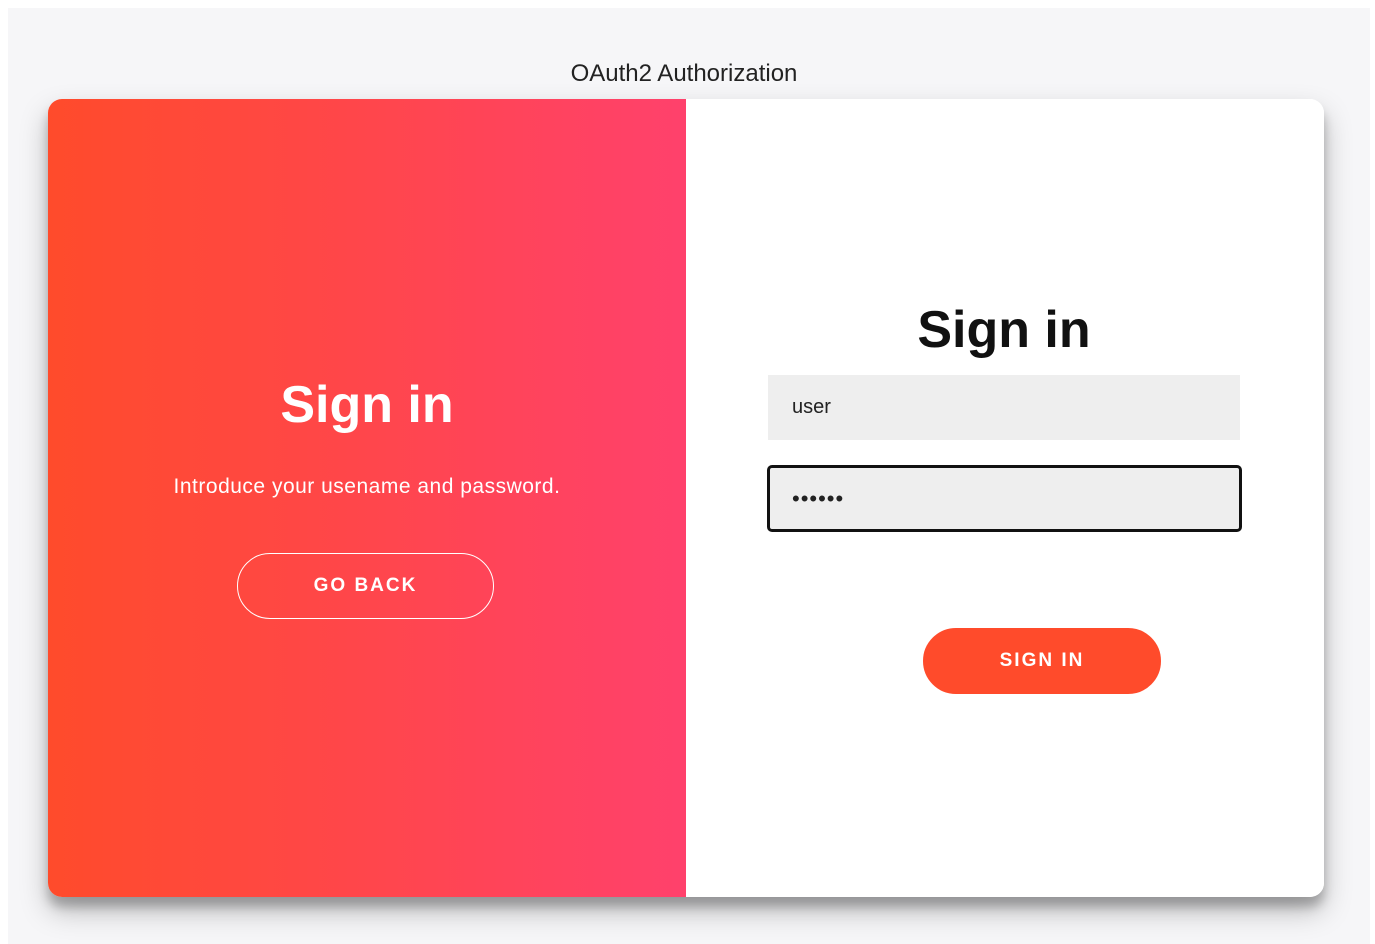  Describe the element at coordinates (367, 486) in the screenshot. I see `overlay-instructions: Introduce your usename and password.` at that location.